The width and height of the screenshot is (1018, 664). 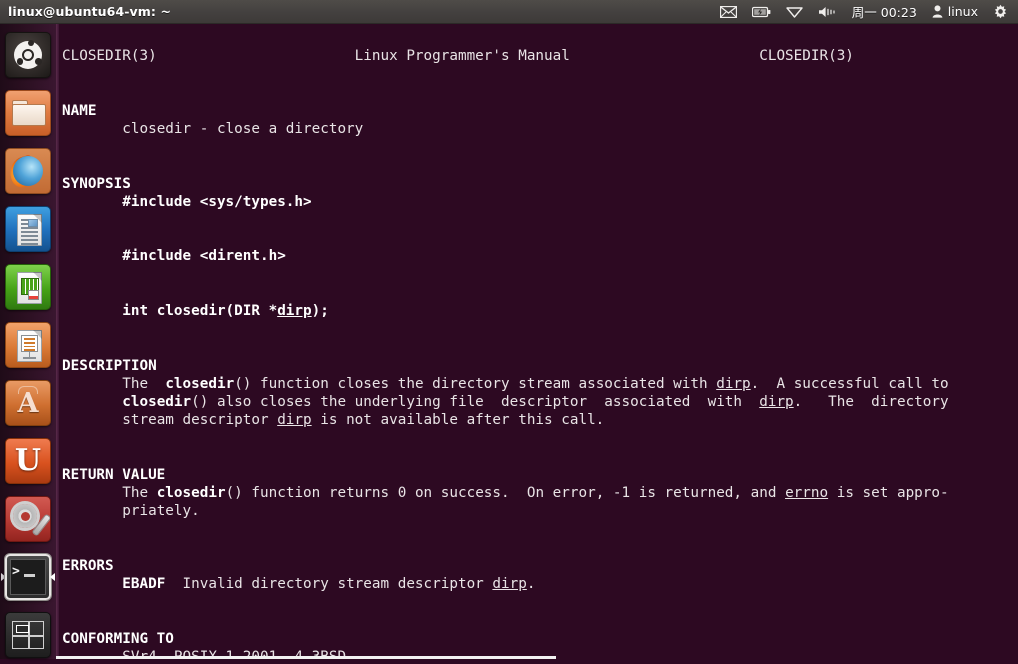 What do you see at coordinates (962, 11) in the screenshot?
I see `user-name-label: linux` at bounding box center [962, 11].